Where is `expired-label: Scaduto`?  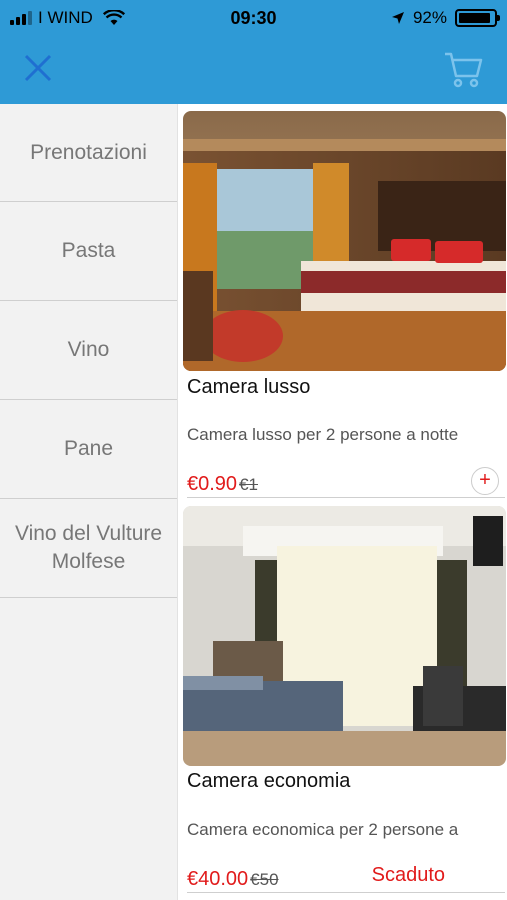 expired-label: Scaduto is located at coordinates (408, 875).